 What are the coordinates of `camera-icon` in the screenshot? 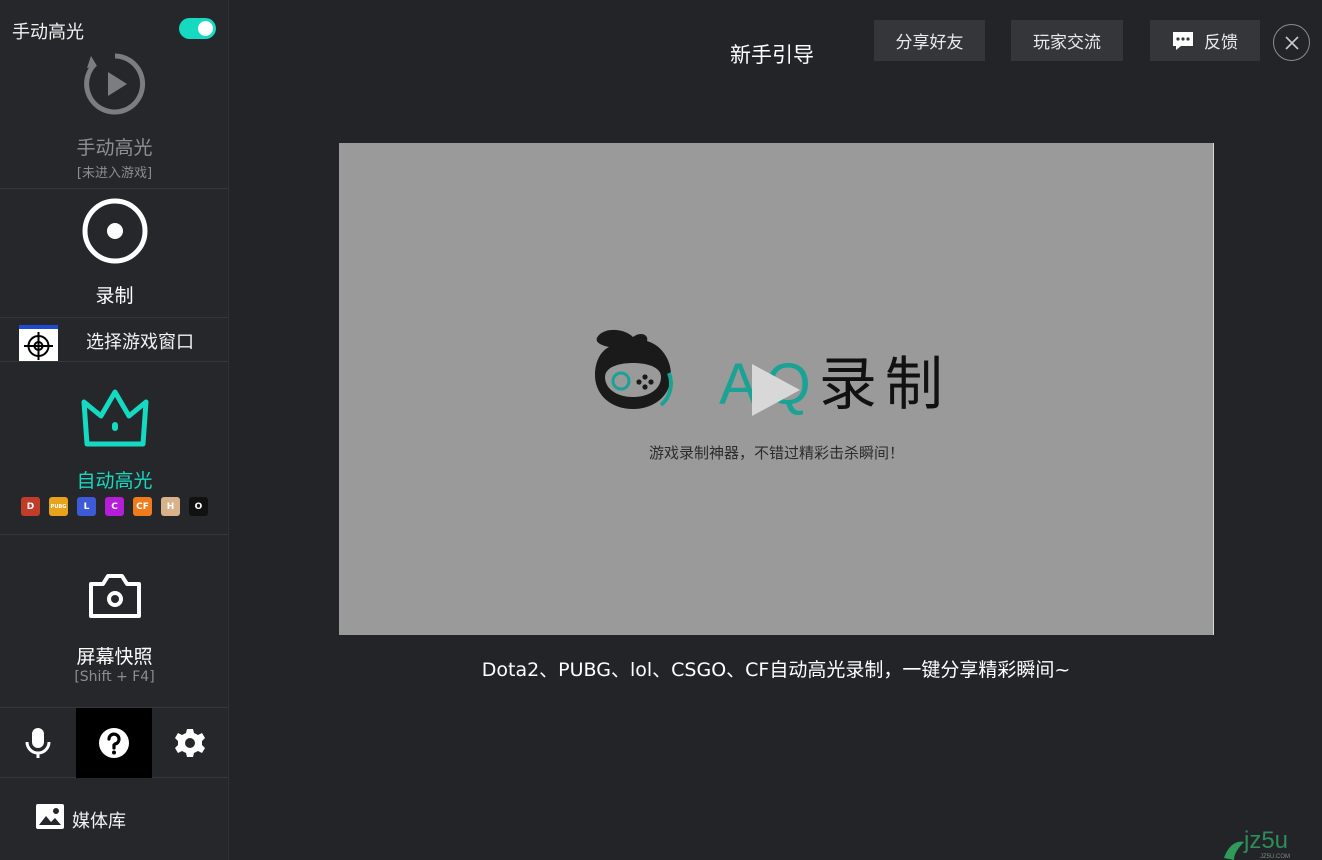 It's located at (115, 598).